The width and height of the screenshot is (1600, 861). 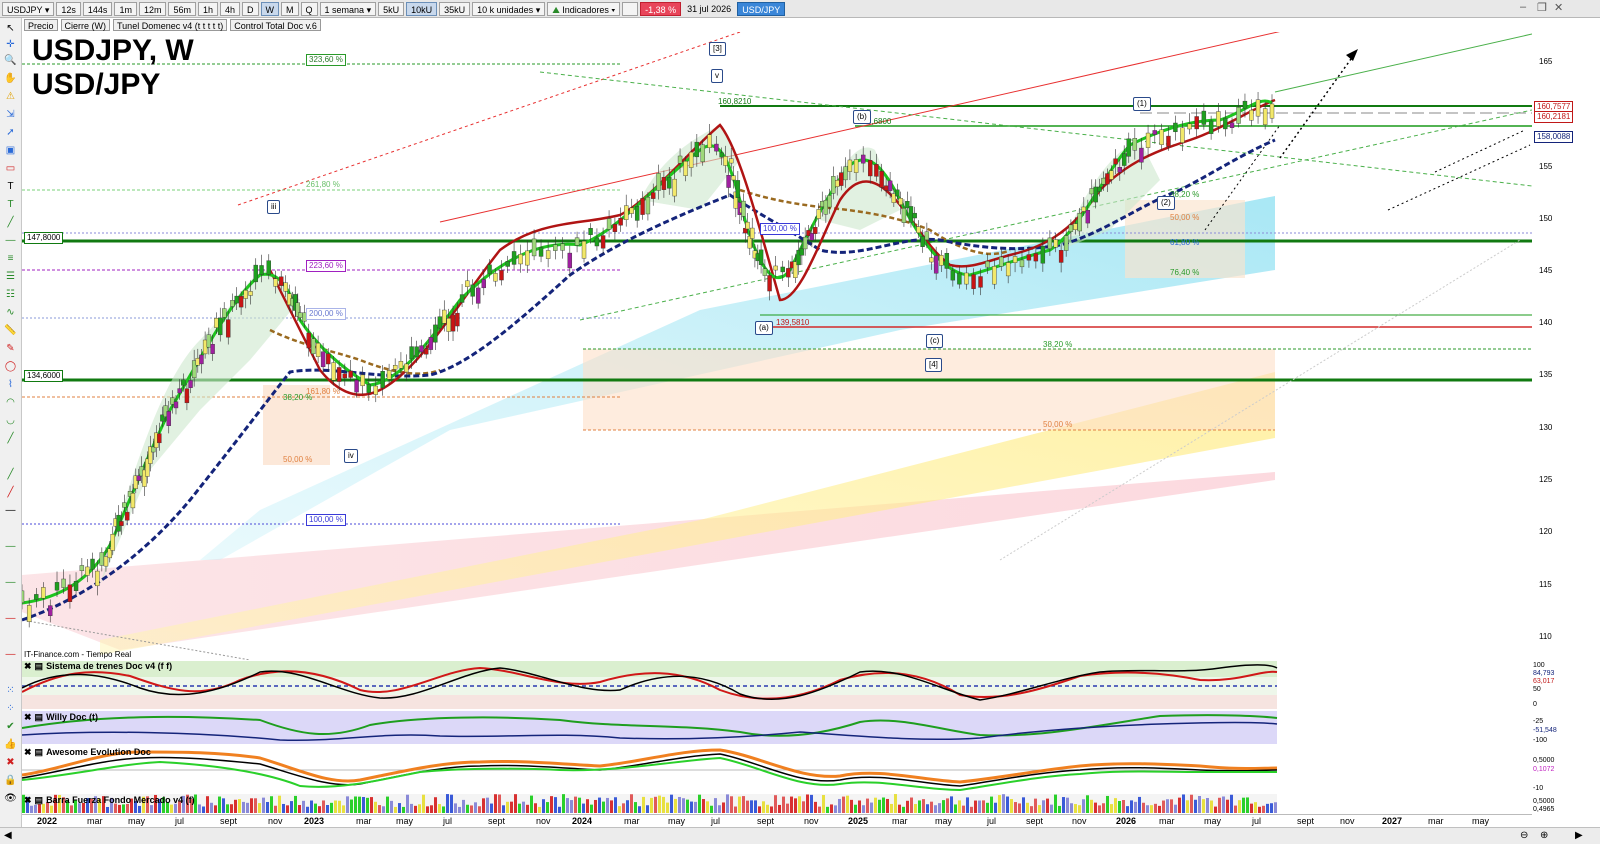 What do you see at coordinates (68, 8) in the screenshot?
I see `interval-12s: 12s` at bounding box center [68, 8].